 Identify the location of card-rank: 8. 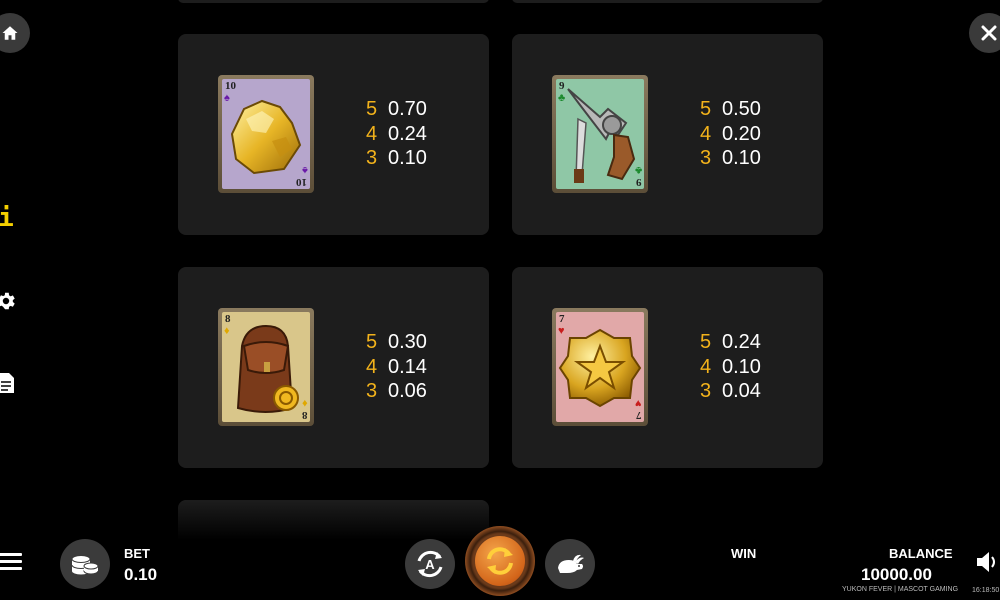
(304, 415).